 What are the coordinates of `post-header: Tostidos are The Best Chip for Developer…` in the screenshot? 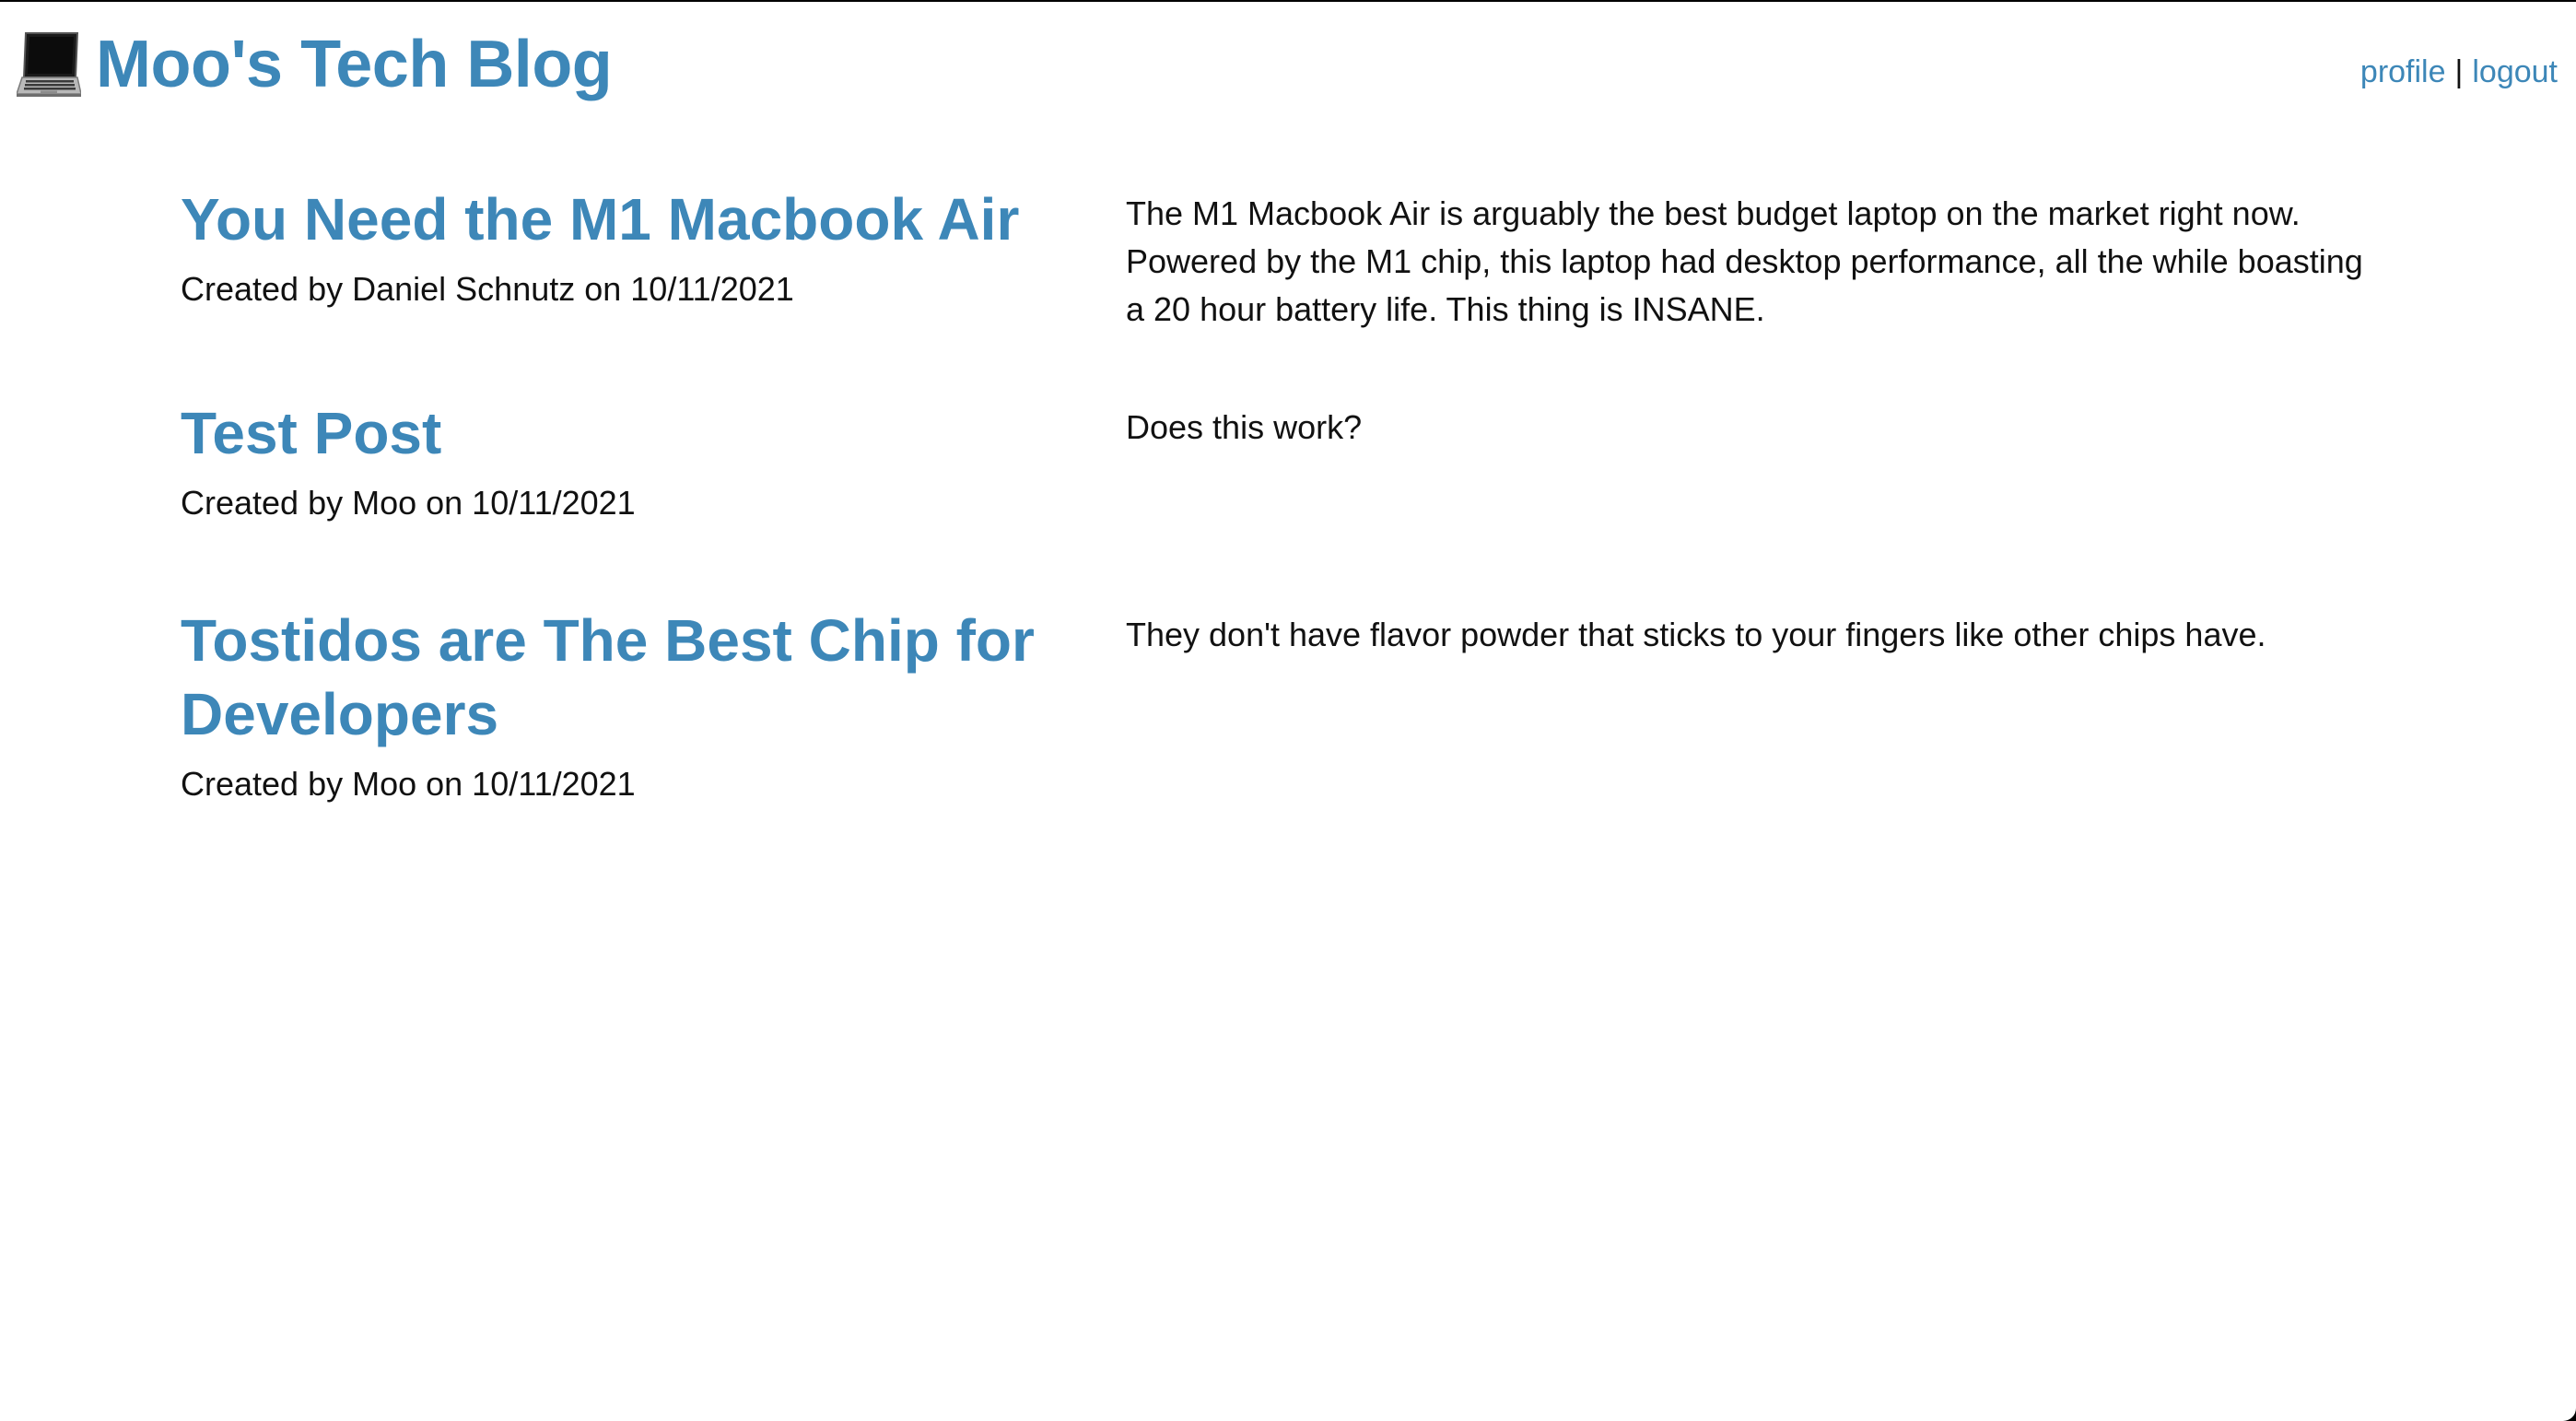 It's located at (653, 706).